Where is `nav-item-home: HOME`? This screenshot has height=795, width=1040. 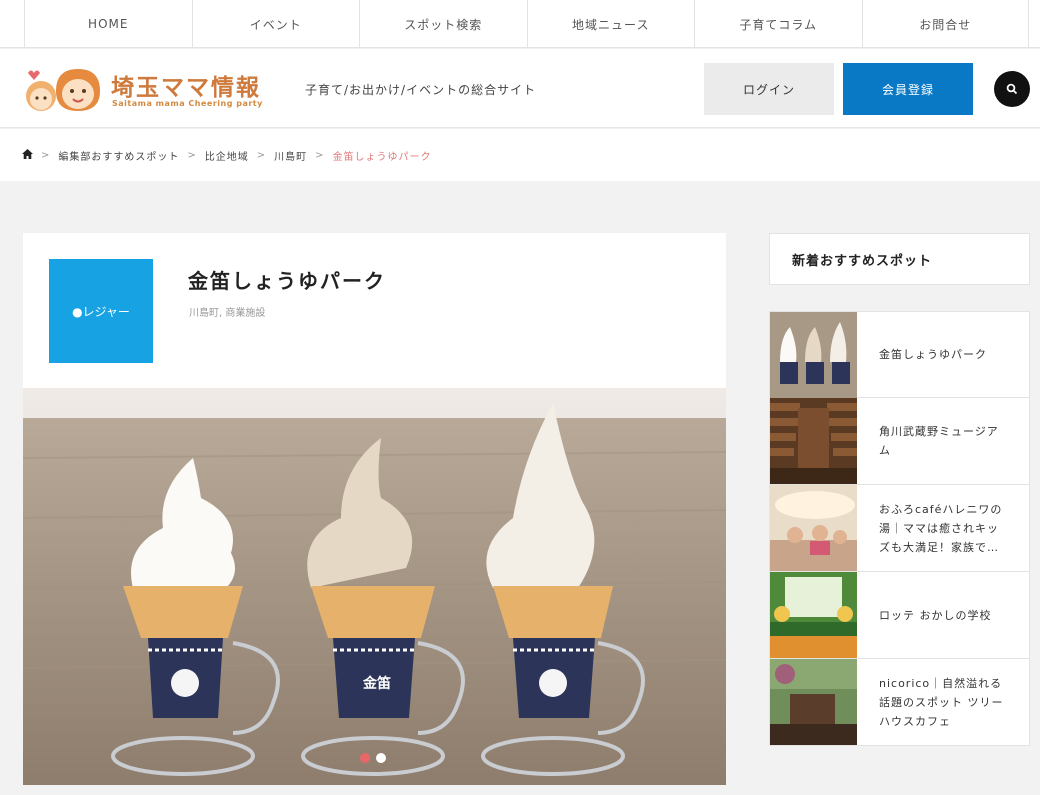 nav-item-home: HOME is located at coordinates (108, 24).